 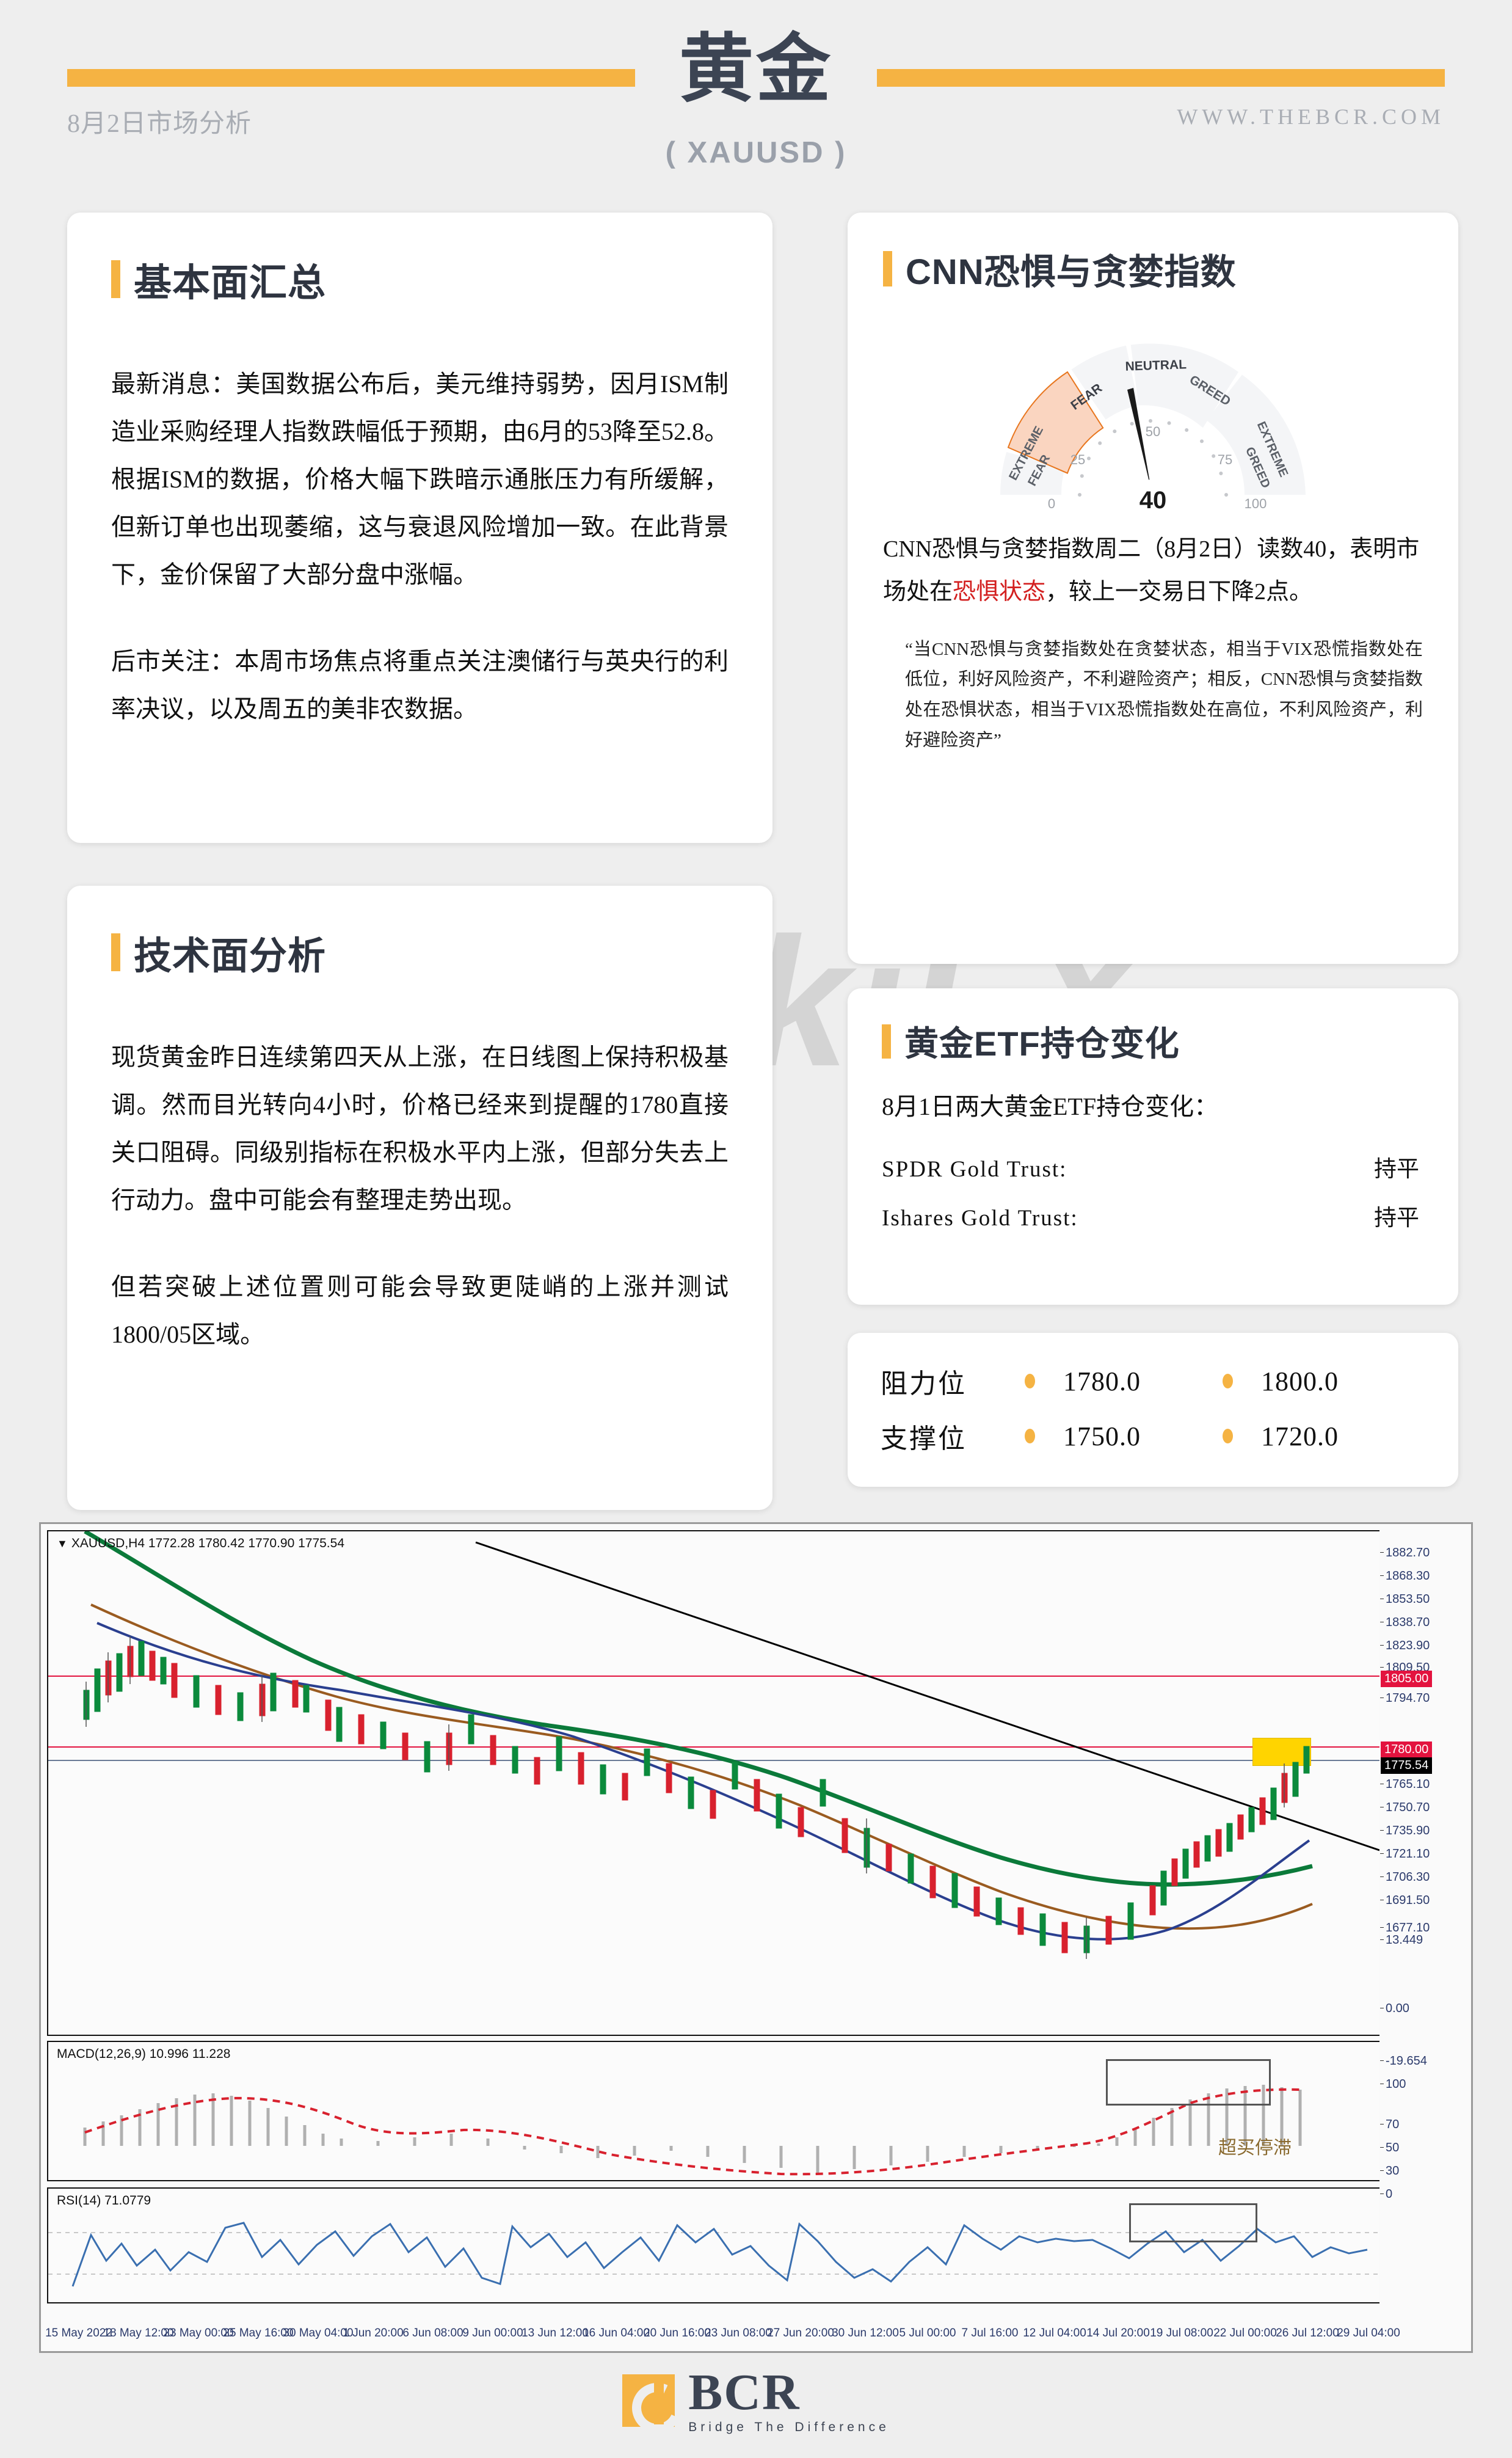 I want to click on y-tick-3: 1838.70, so click(x=1405, y=1622).